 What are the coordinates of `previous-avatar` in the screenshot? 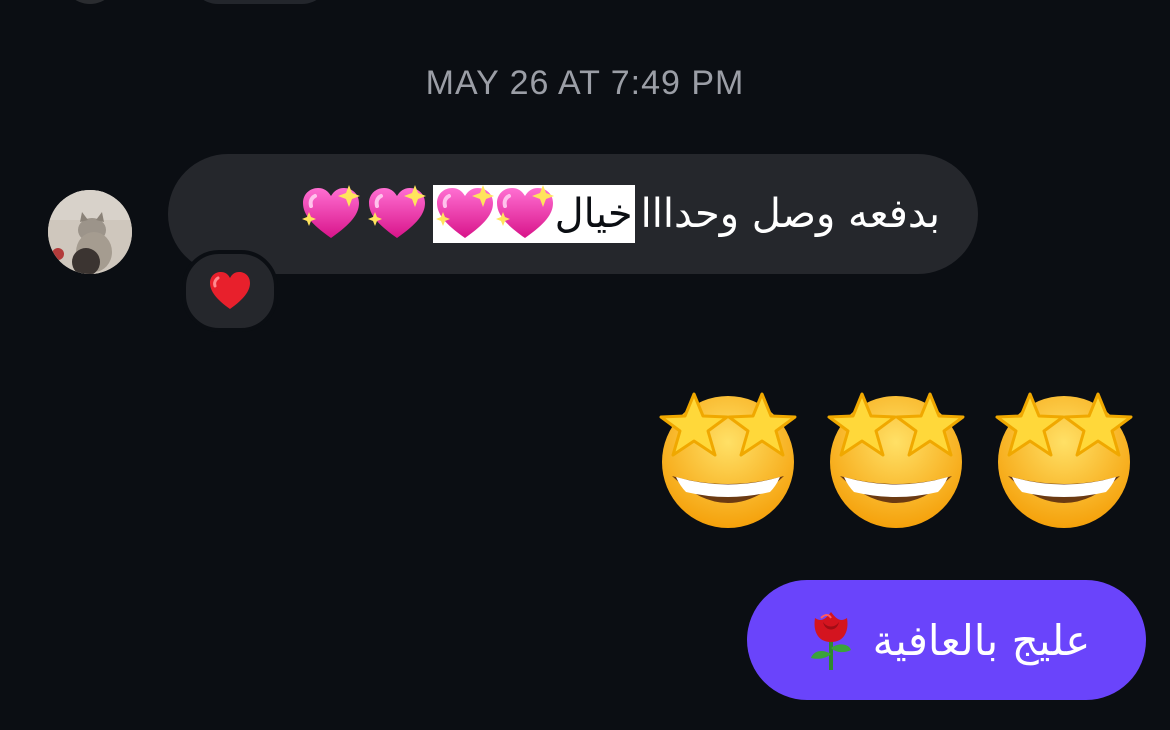 It's located at (90, 2).